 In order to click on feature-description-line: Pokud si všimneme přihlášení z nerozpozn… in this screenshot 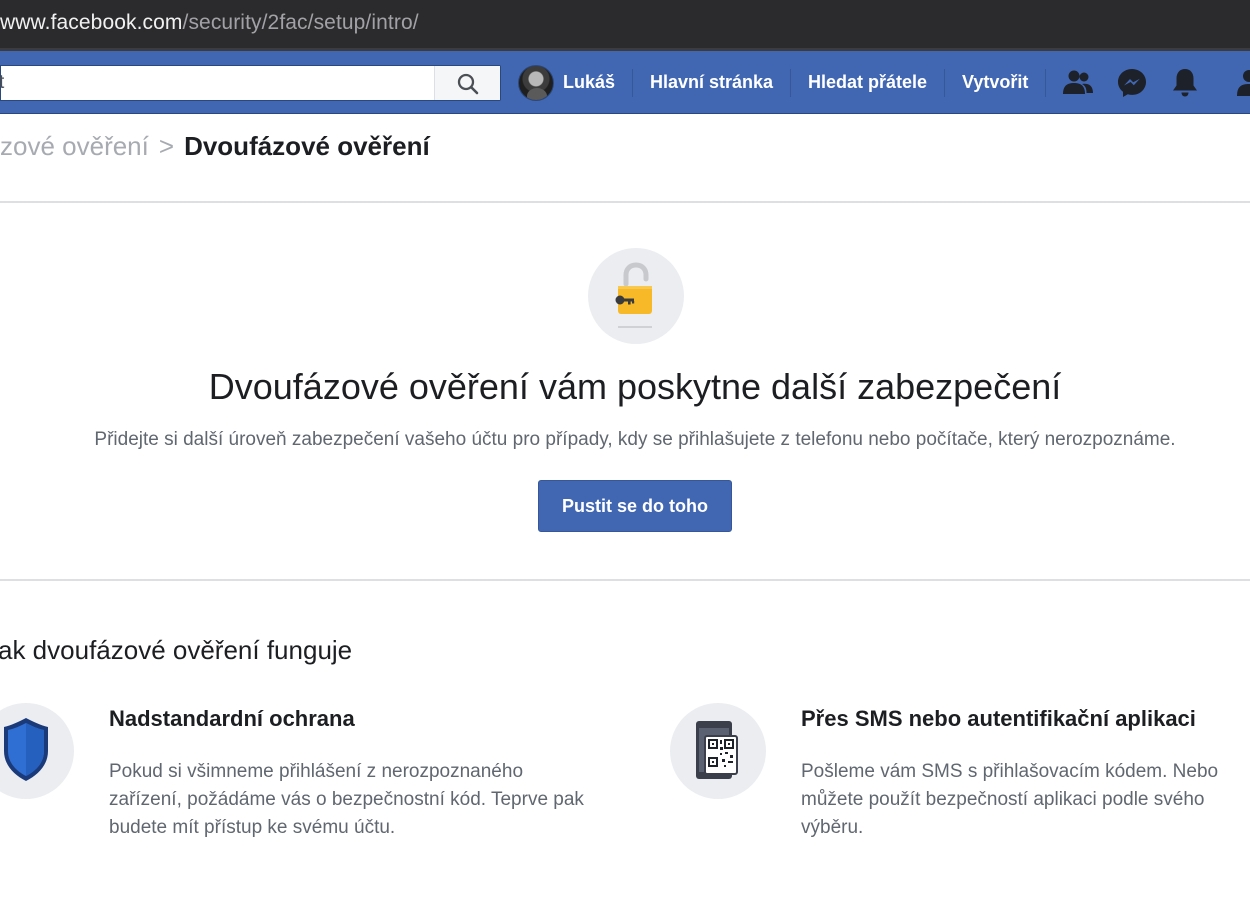, I will do `click(316, 771)`.